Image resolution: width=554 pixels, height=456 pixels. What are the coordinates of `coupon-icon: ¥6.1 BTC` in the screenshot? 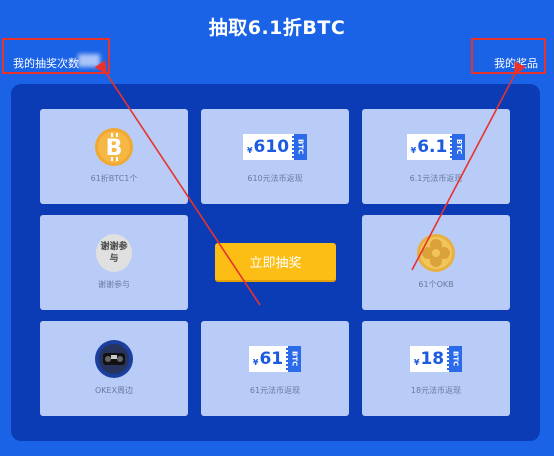 It's located at (436, 147).